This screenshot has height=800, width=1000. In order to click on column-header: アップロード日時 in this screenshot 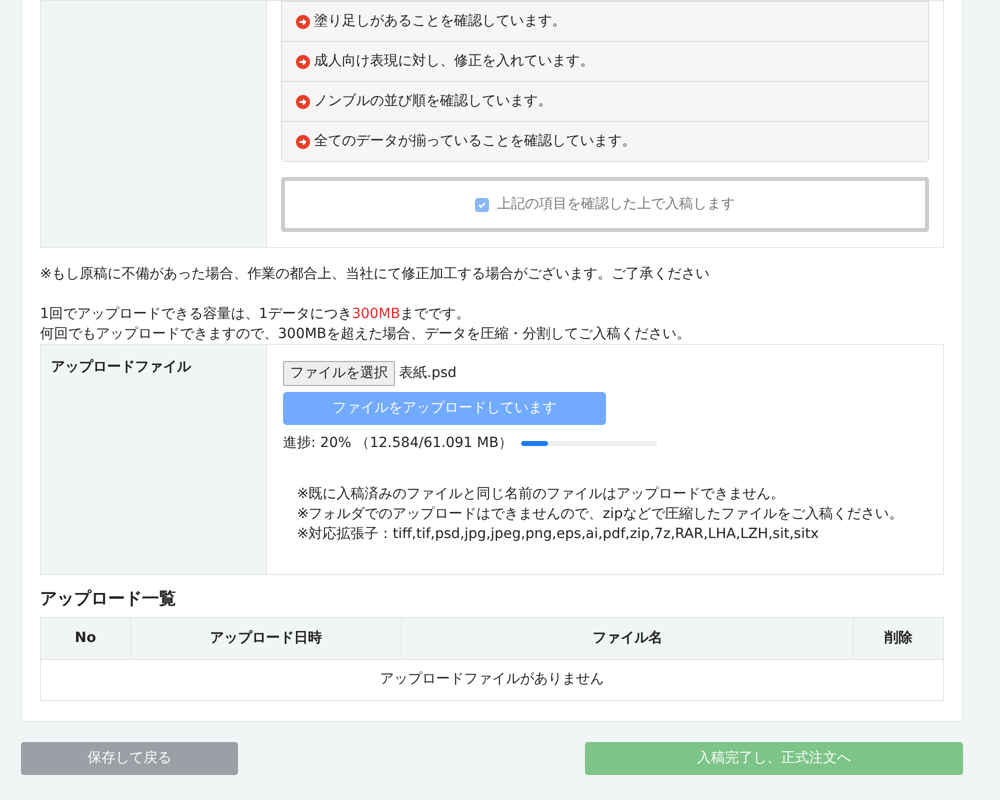, I will do `click(266, 638)`.